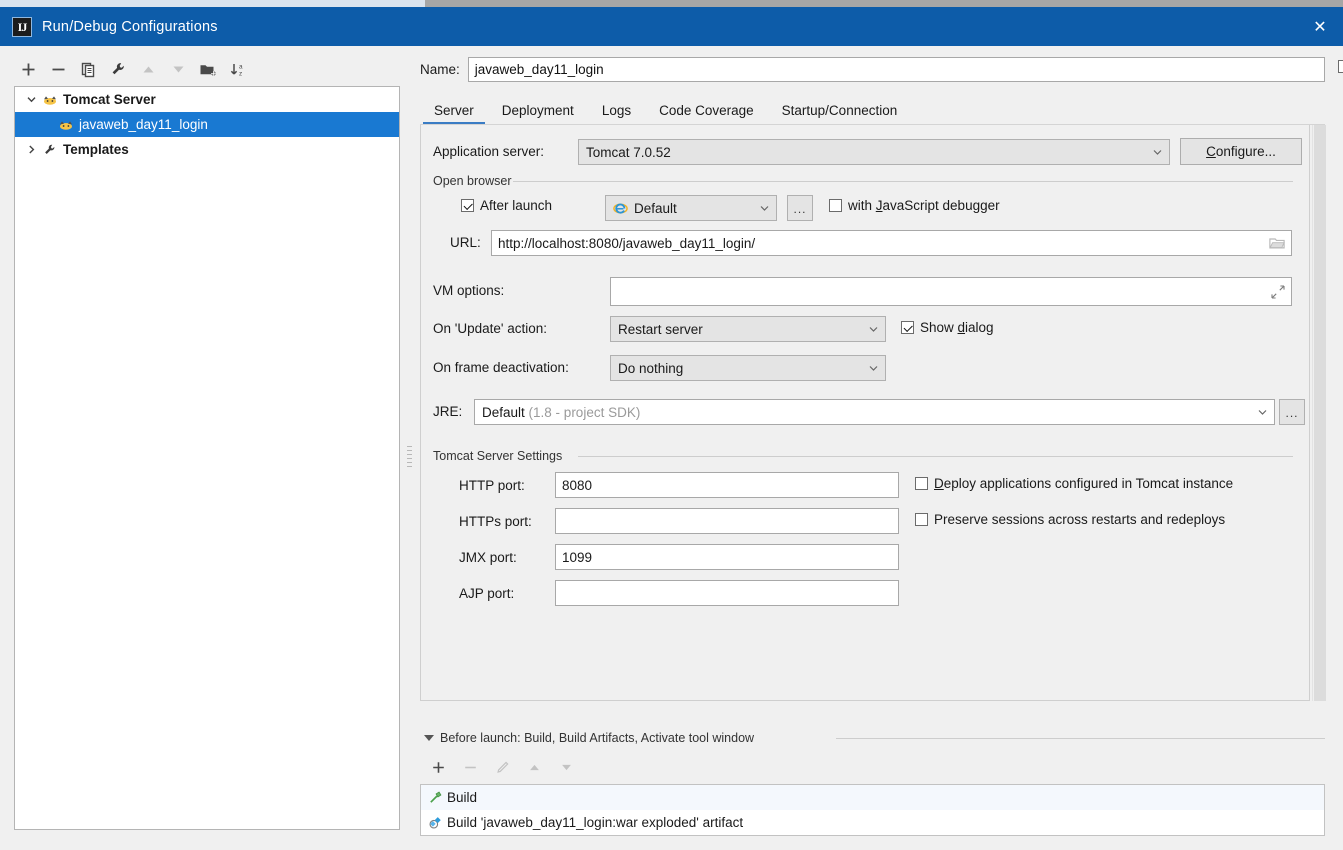 This screenshot has width=1343, height=850. I want to click on ajp-port-label: AJP port:, so click(487, 593).